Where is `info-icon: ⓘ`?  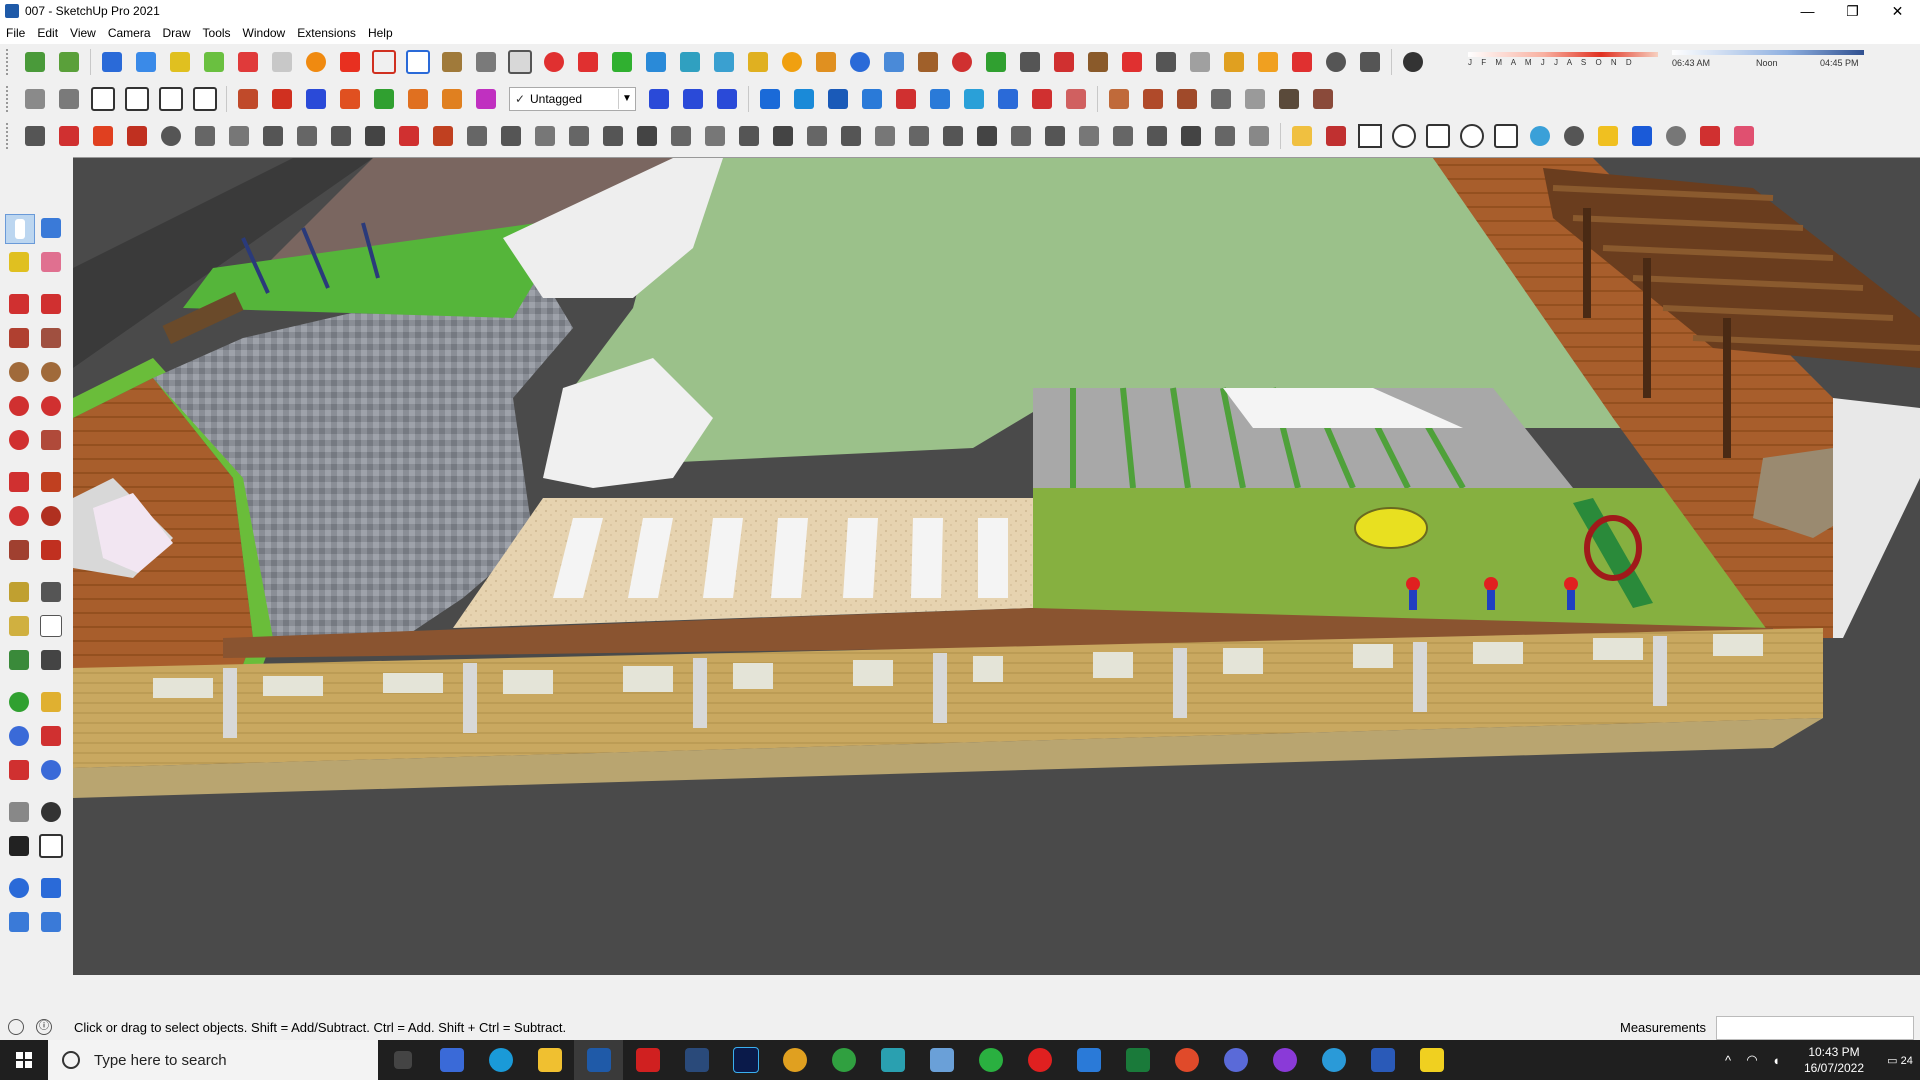
info-icon: ⓘ is located at coordinates (44, 1027).